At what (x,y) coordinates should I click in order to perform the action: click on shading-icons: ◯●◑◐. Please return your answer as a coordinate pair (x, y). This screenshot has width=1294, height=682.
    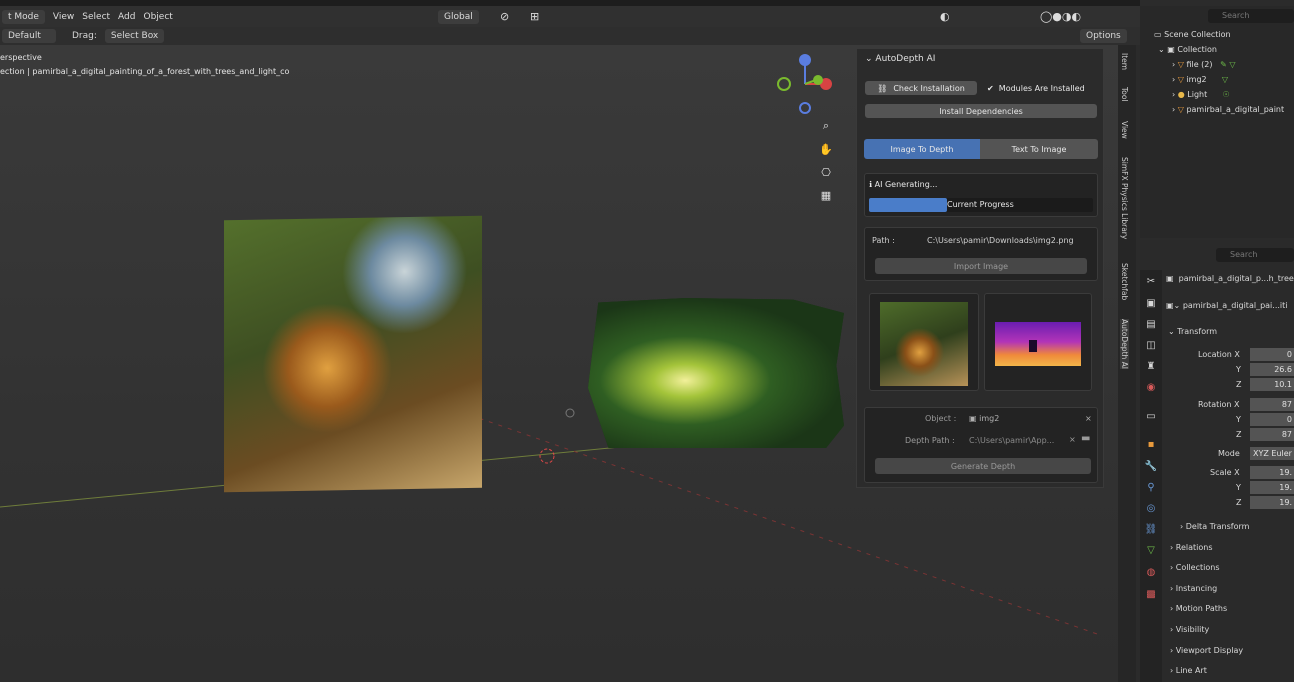
    Looking at the image, I should click on (1060, 16).